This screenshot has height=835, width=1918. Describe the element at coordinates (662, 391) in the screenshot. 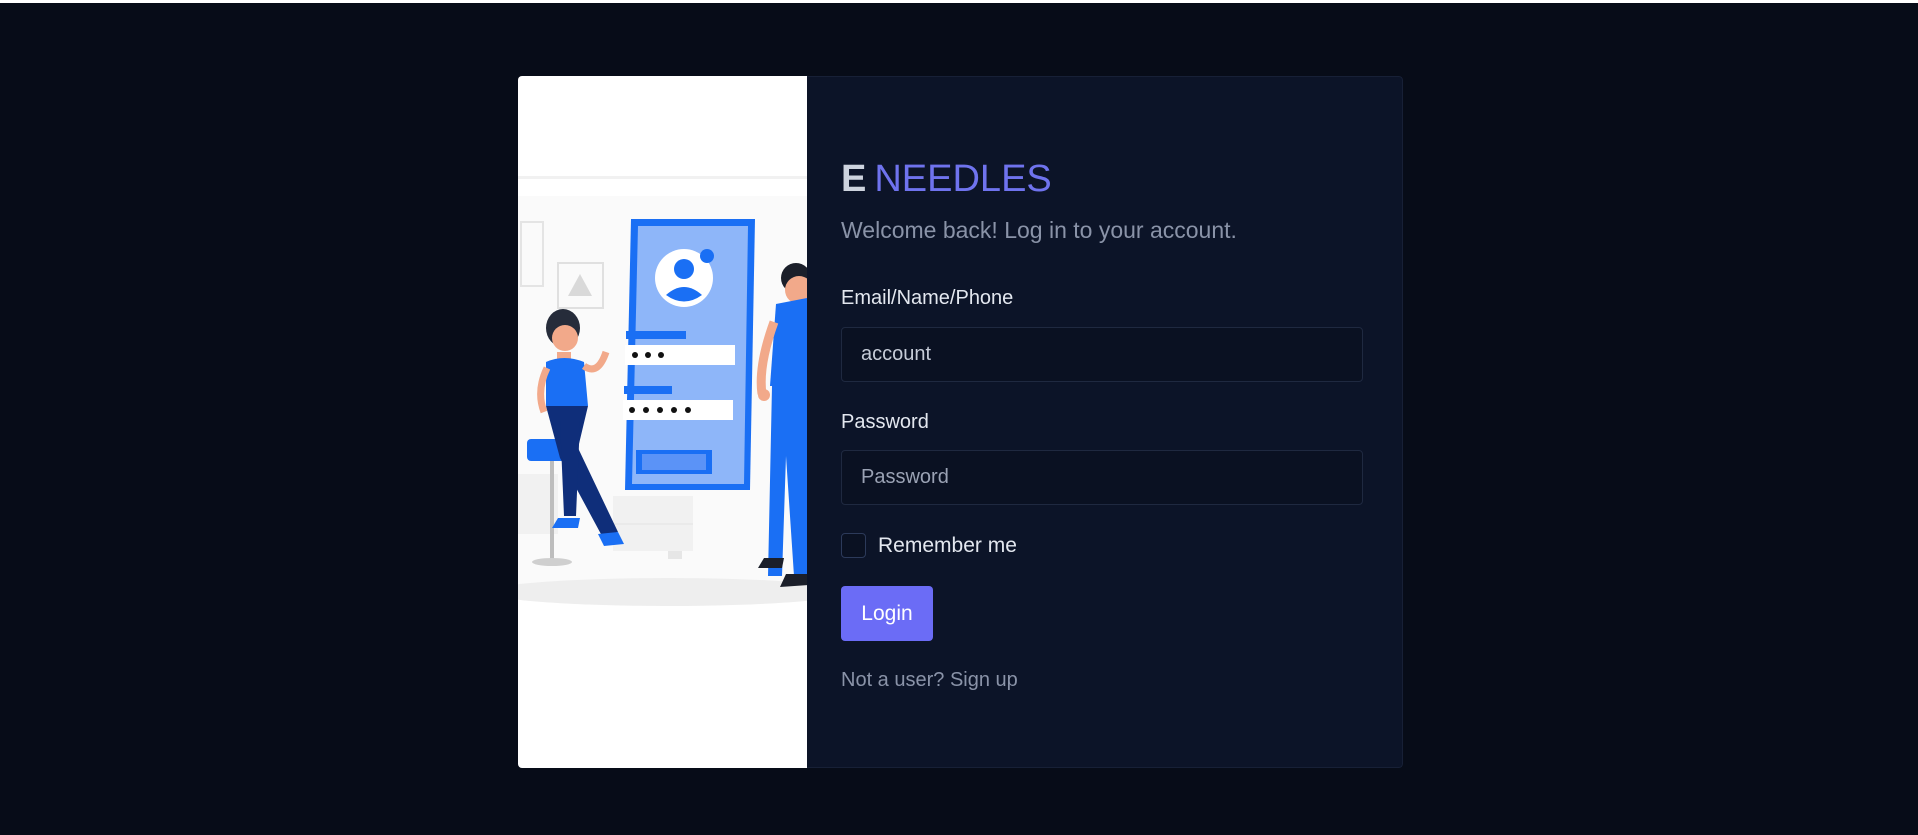

I see `illustration-svg` at that location.